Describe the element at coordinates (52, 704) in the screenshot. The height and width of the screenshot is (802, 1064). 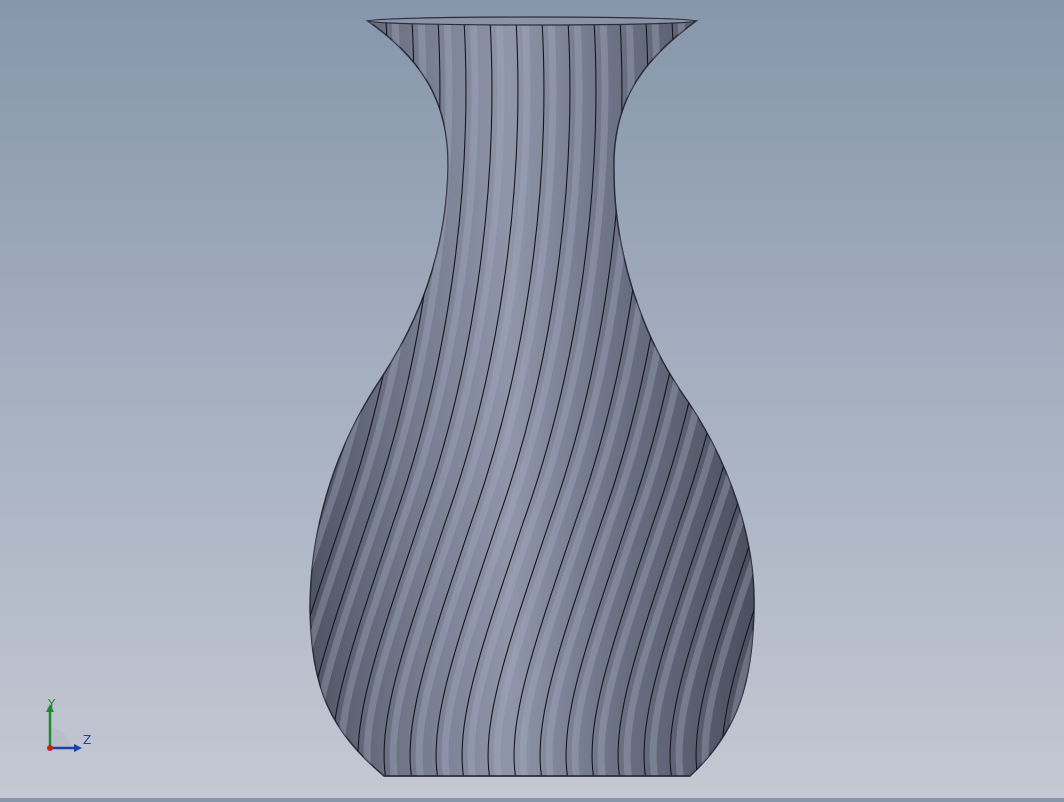
I see `y-axis-label: Y` at that location.